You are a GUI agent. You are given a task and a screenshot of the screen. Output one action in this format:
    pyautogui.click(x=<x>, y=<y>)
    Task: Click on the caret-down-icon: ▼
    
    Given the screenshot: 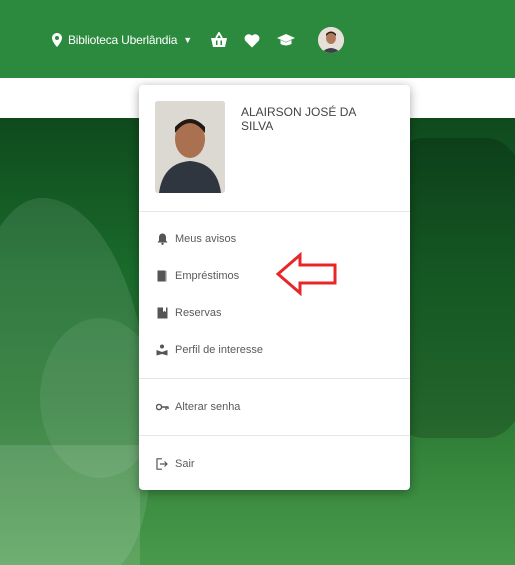 What is the action you would take?
    pyautogui.click(x=187, y=40)
    